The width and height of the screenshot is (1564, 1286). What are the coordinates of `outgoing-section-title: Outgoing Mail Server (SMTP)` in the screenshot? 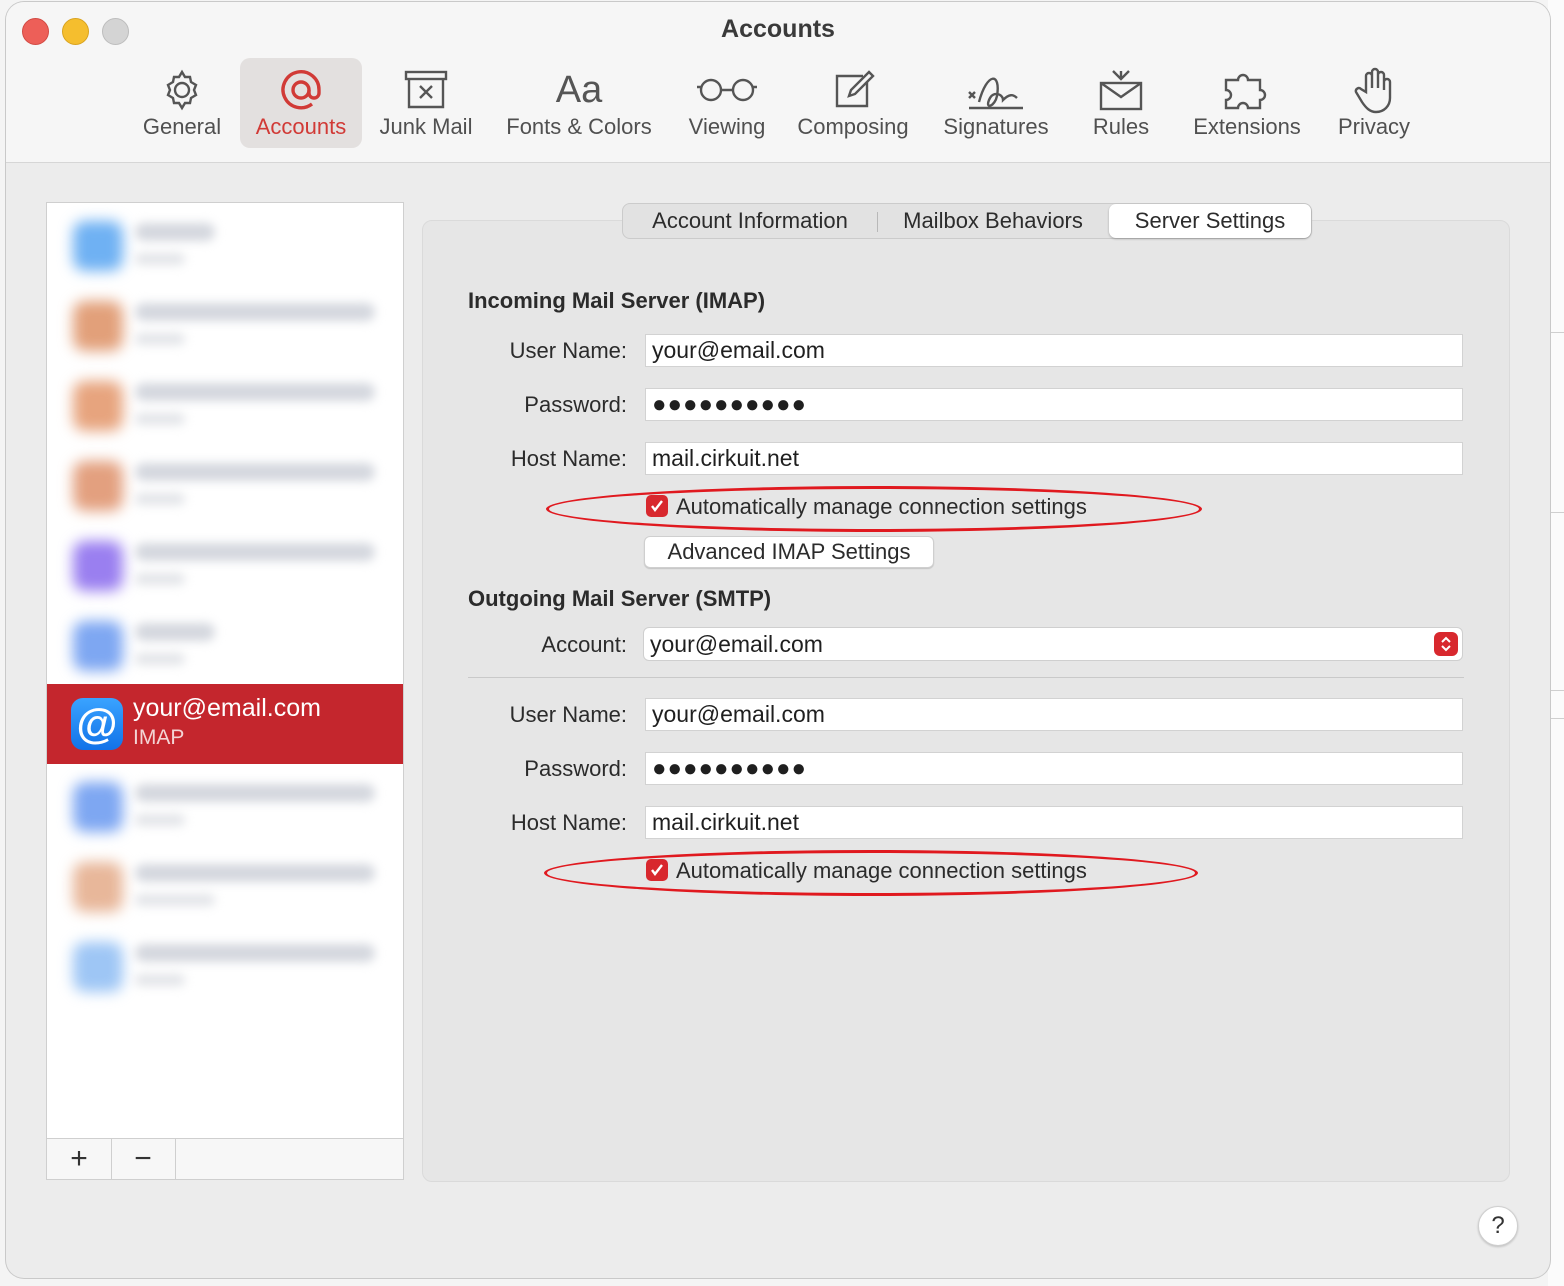 It's located at (620, 598).